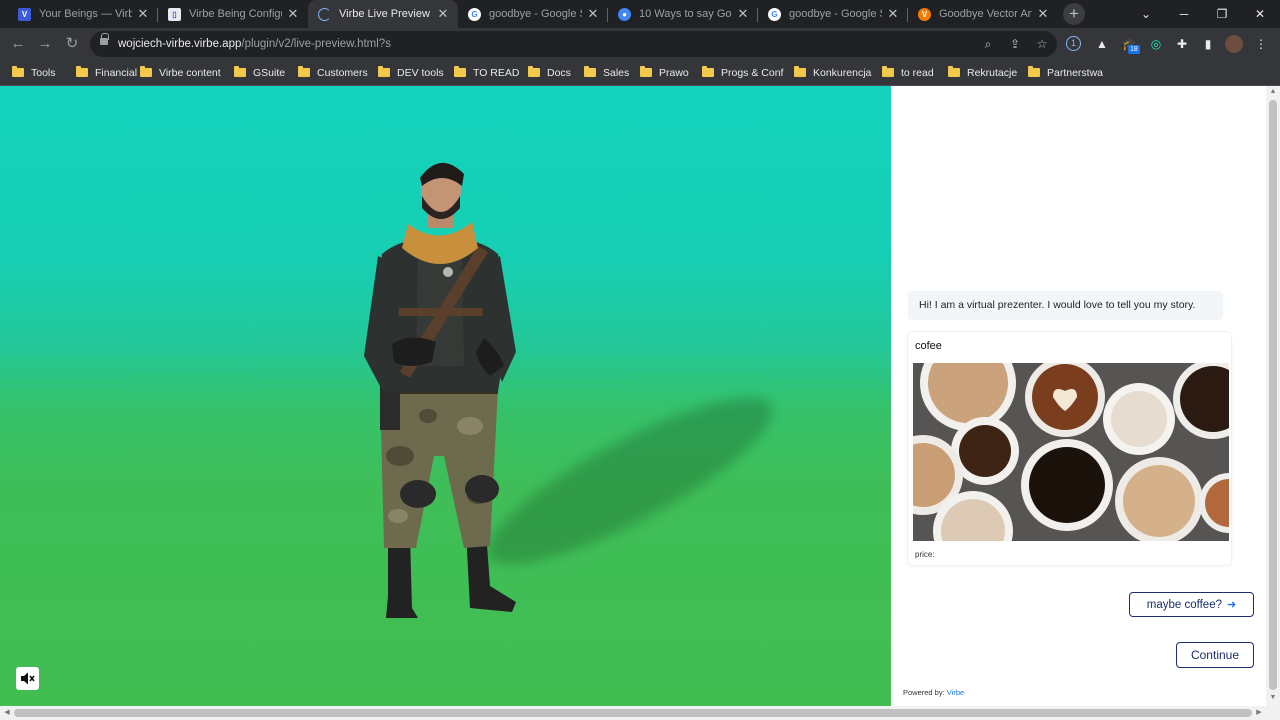 The height and width of the screenshot is (720, 1280). What do you see at coordinates (1182, 44) in the screenshot?
I see `extensions-puzzle-icon: ✚` at bounding box center [1182, 44].